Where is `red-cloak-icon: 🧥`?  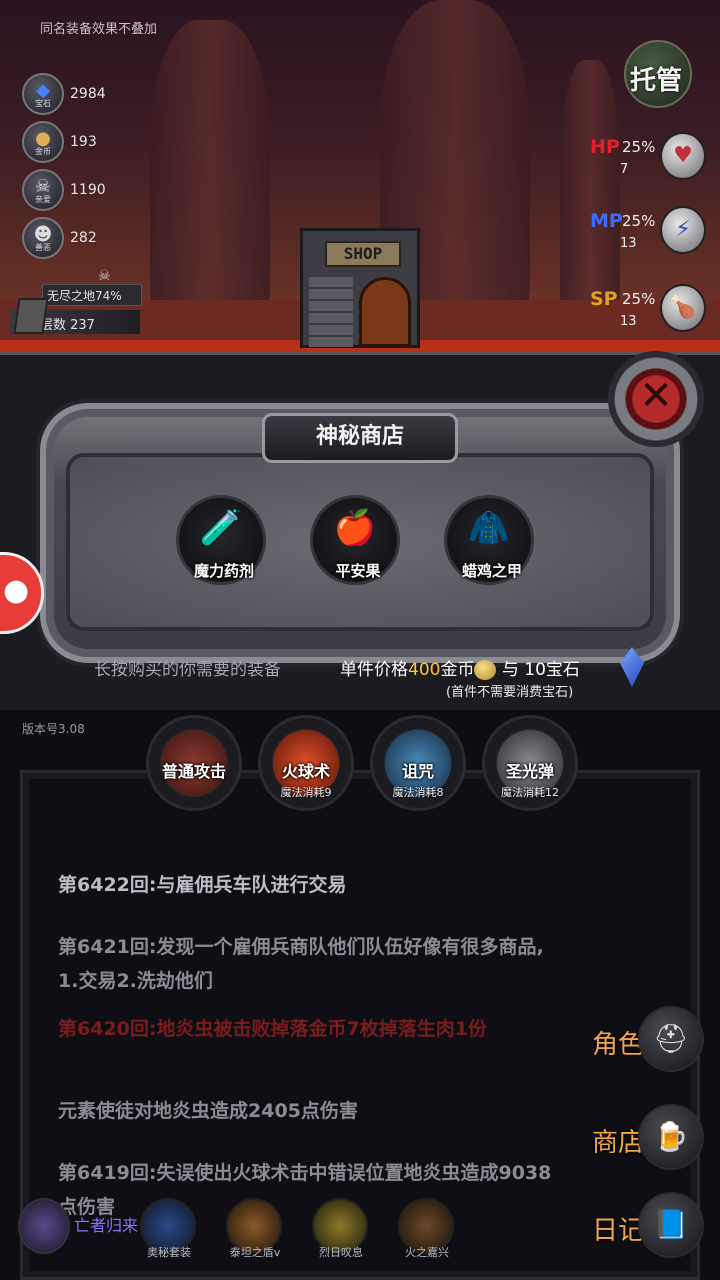
red-cloak-icon: 🧥 is located at coordinates (489, 528).